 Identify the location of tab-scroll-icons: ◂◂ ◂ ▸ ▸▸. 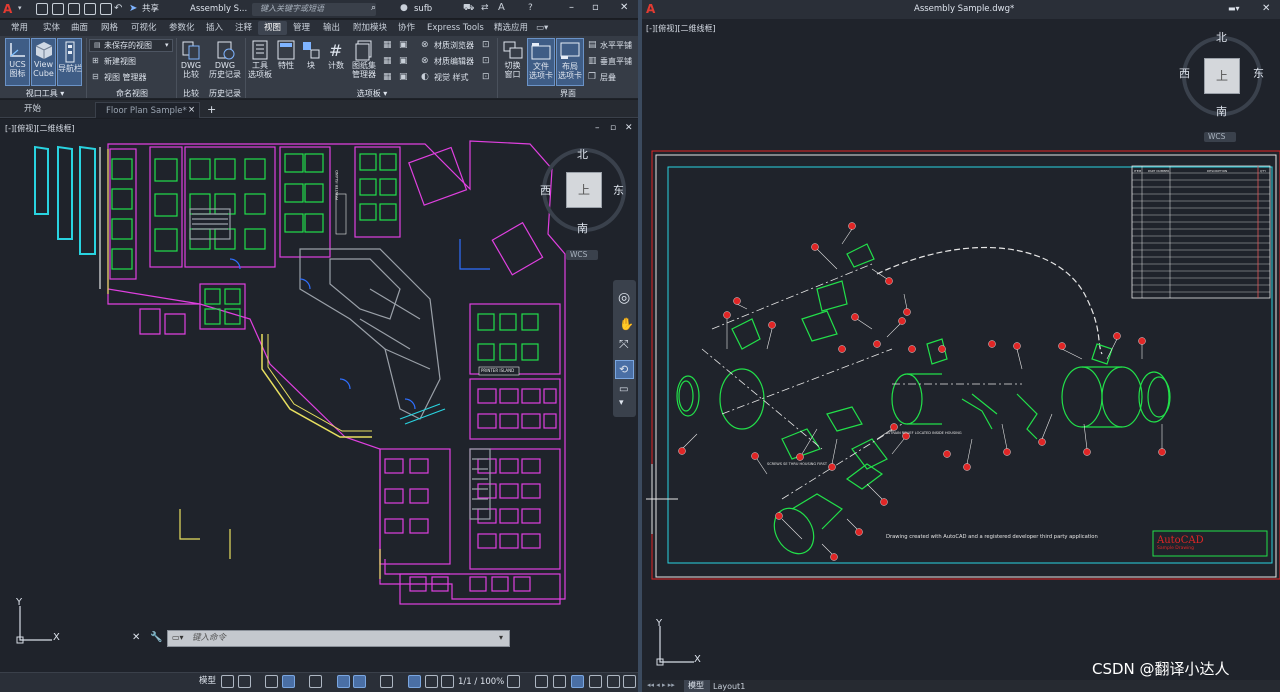
(661, 685).